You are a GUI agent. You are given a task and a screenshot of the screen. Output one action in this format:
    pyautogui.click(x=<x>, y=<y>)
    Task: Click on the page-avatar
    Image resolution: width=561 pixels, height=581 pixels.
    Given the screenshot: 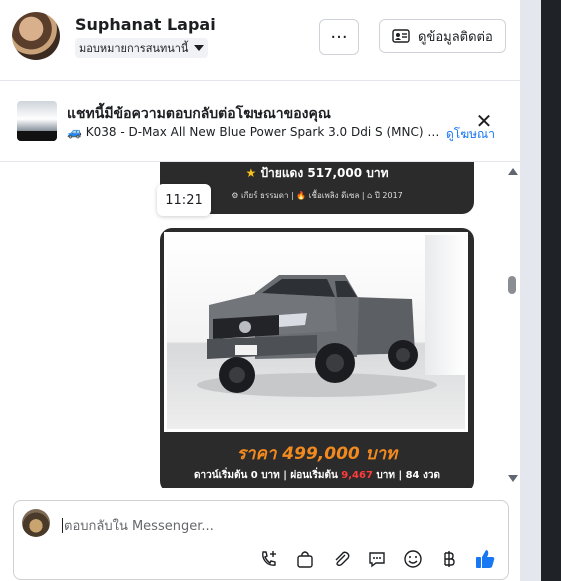 What is the action you would take?
    pyautogui.click(x=36, y=523)
    